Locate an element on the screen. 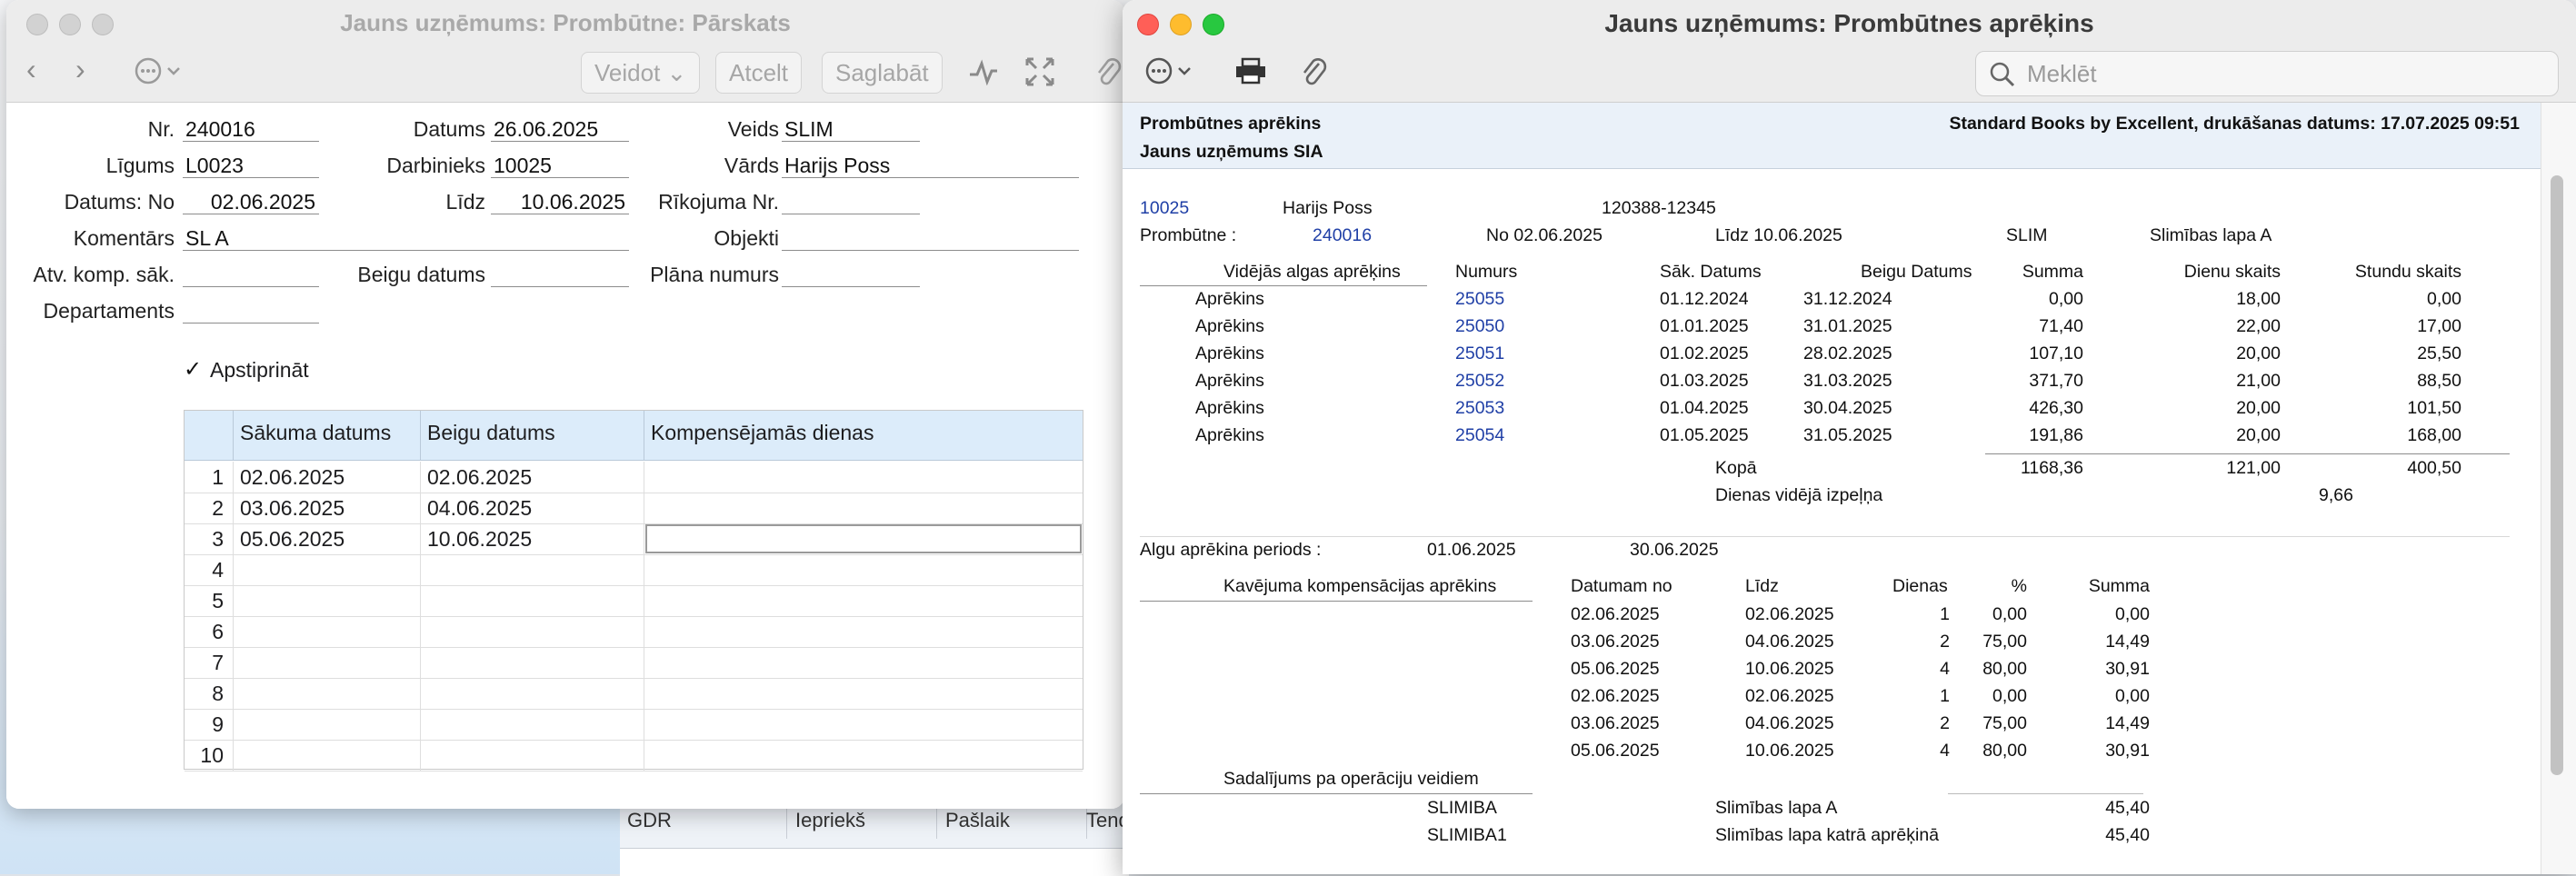 The width and height of the screenshot is (2576, 876). field-rikojuma is located at coordinates (851, 202).